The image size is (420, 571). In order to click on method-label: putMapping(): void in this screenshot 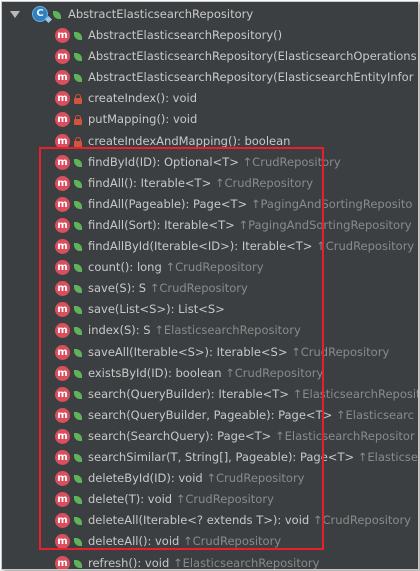, I will do `click(142, 119)`.